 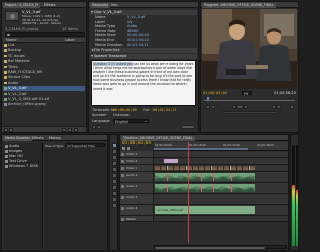 What do you see at coordinates (44, 61) in the screenshot?
I see `project-item: Ref Material` at bounding box center [44, 61].